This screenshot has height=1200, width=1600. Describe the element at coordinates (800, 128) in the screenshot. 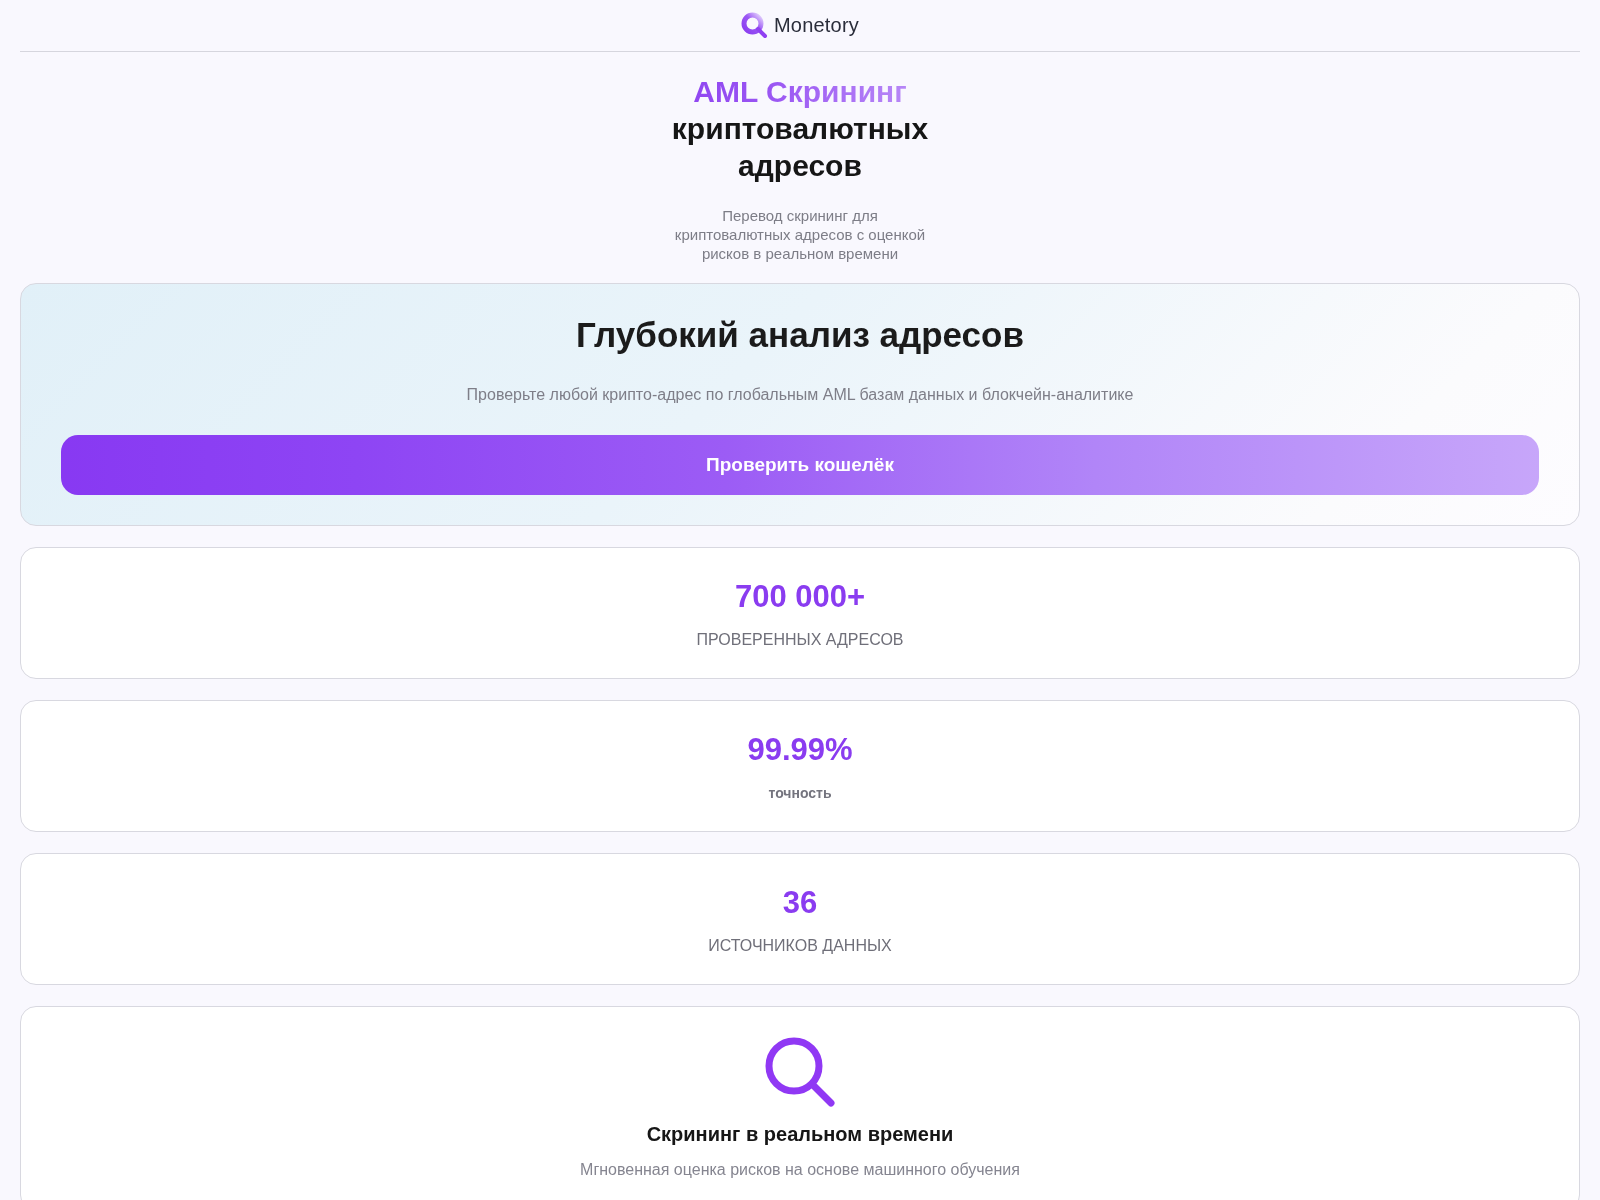

I see `page-title: AML Скрининг криптовалютных адресов` at that location.